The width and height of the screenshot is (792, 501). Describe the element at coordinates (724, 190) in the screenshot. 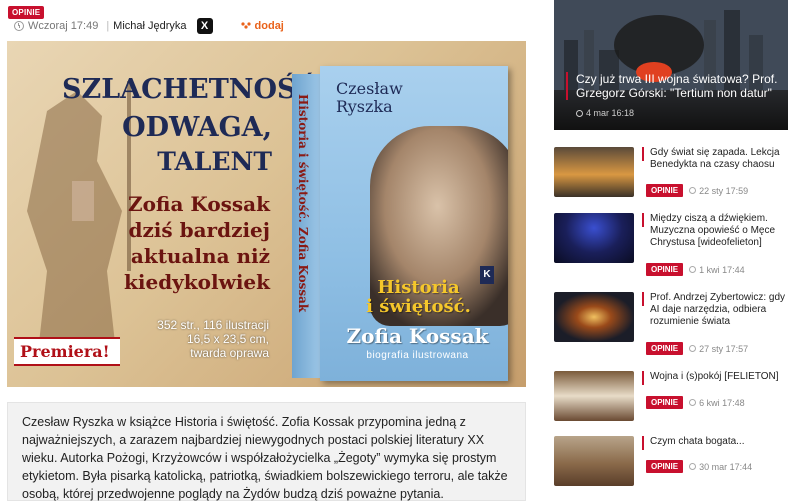

I see `item-date-text: 22 sty 17:59` at that location.